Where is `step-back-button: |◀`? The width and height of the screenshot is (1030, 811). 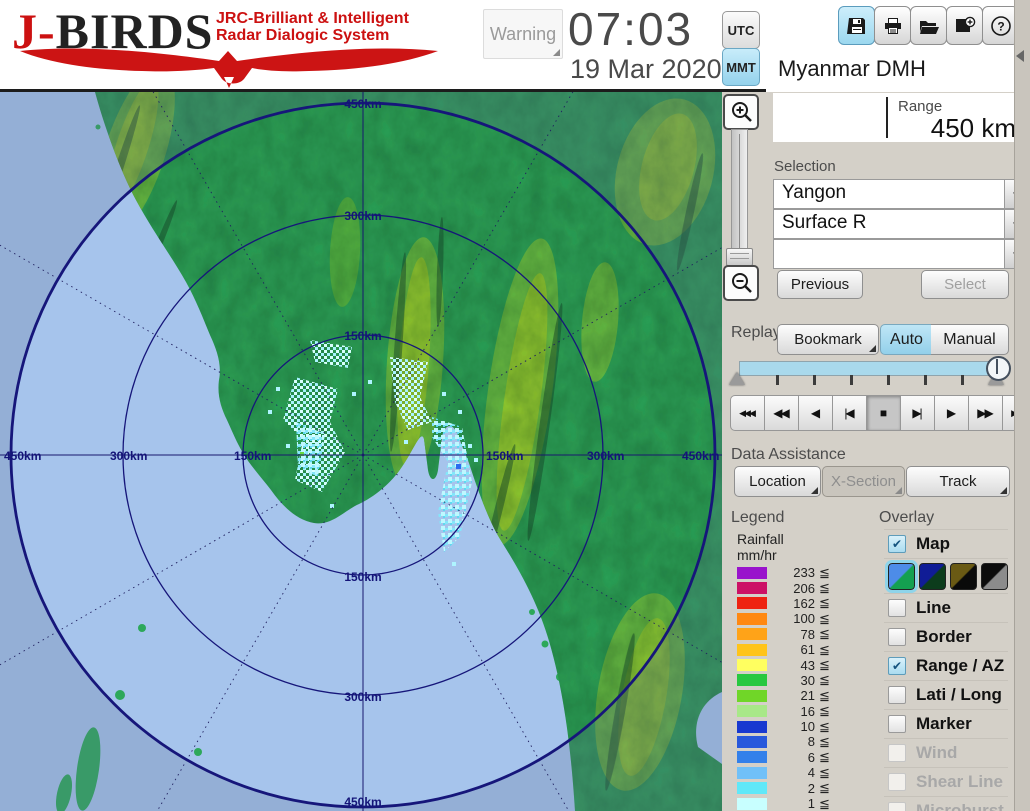
step-back-button: |◀ is located at coordinates (850, 413).